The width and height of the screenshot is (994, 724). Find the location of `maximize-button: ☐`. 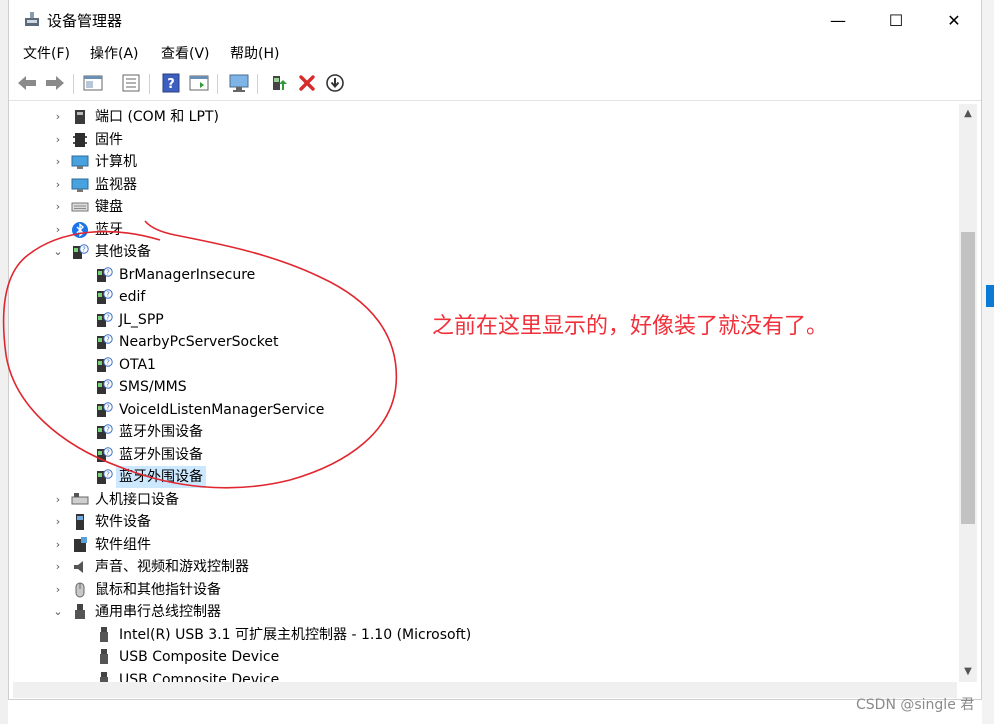

maximize-button: ☐ is located at coordinates (896, 20).